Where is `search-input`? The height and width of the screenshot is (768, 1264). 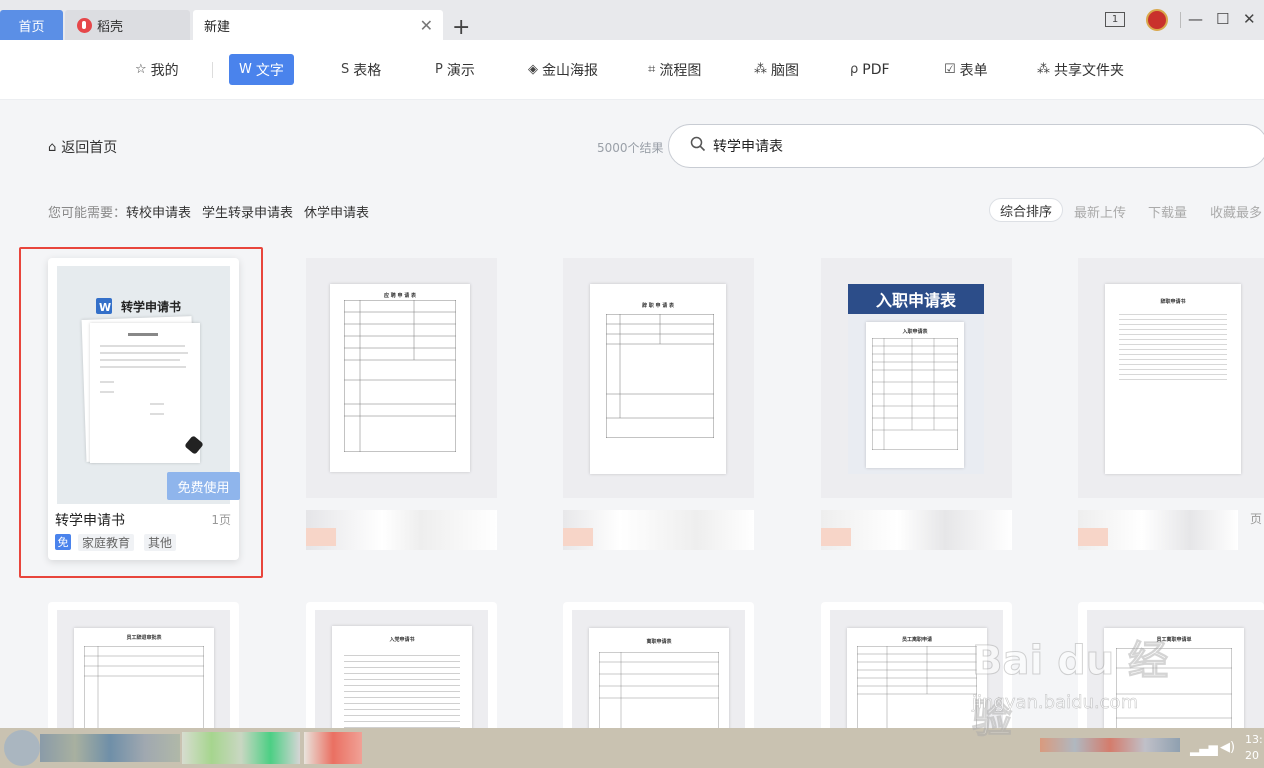 search-input is located at coordinates (973, 146).